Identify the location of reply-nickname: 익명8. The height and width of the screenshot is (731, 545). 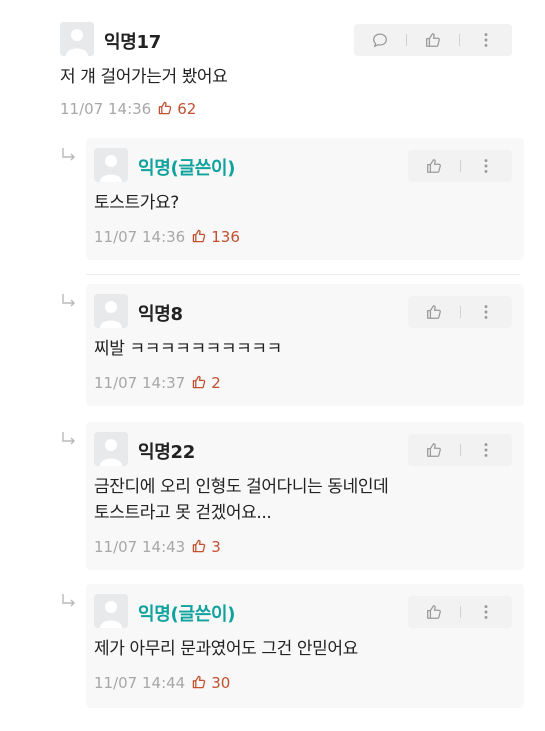
(160, 313).